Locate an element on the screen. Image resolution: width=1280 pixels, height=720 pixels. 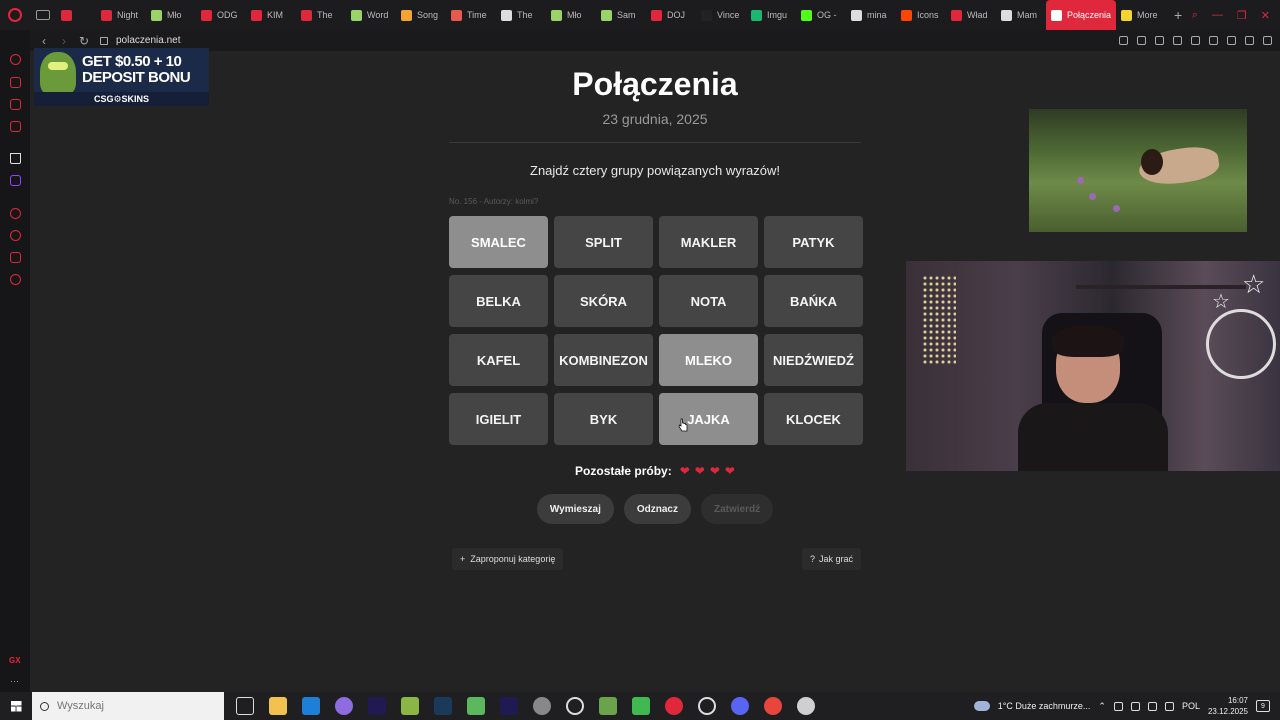
word-tile: MLEKO is located at coordinates (708, 360).